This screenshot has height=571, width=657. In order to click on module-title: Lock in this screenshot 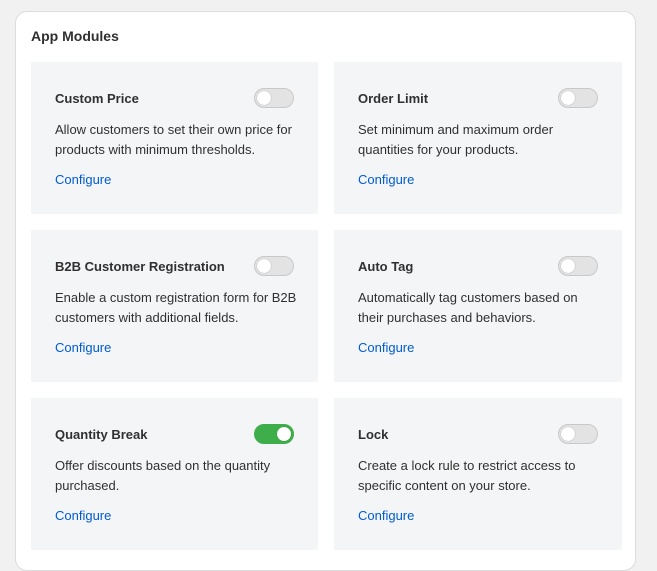, I will do `click(373, 434)`.